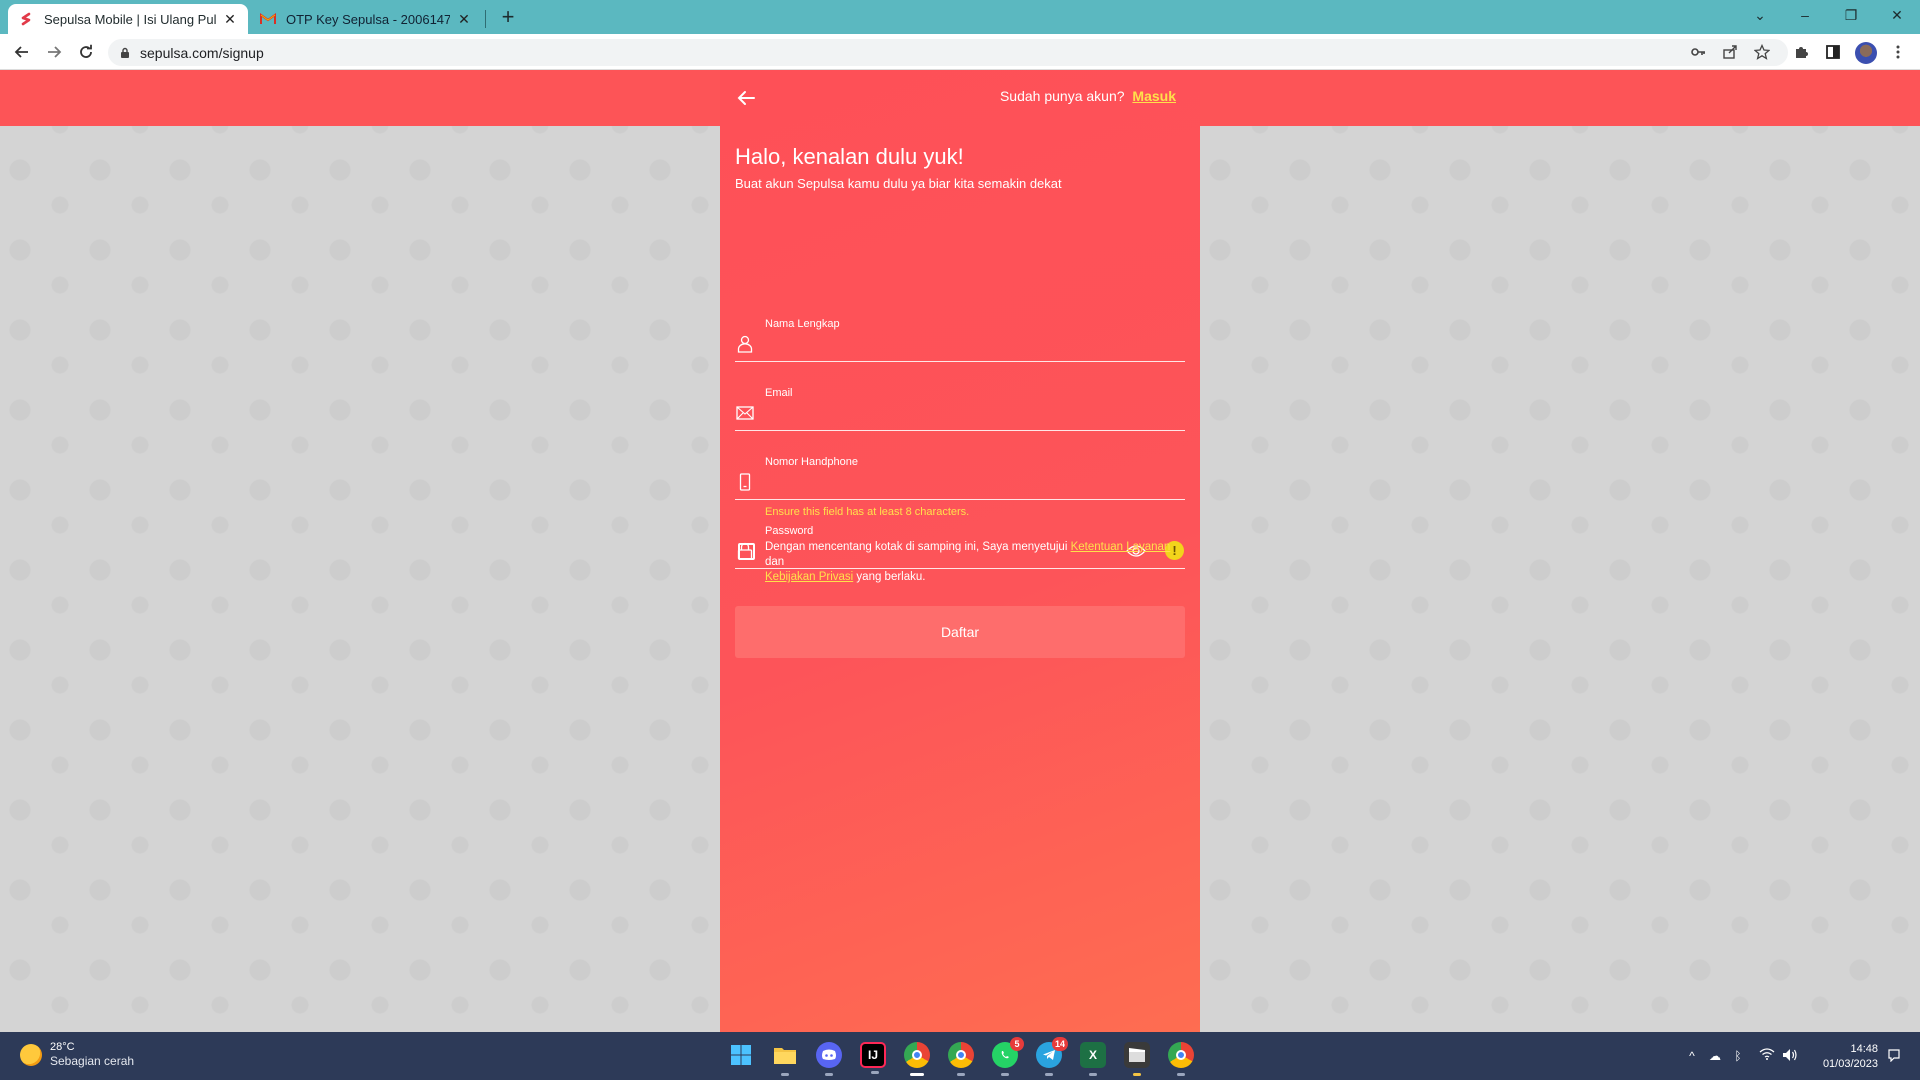 The width and height of the screenshot is (1920, 1080). What do you see at coordinates (1898, 52) in the screenshot?
I see `chrome-menu-icon` at bounding box center [1898, 52].